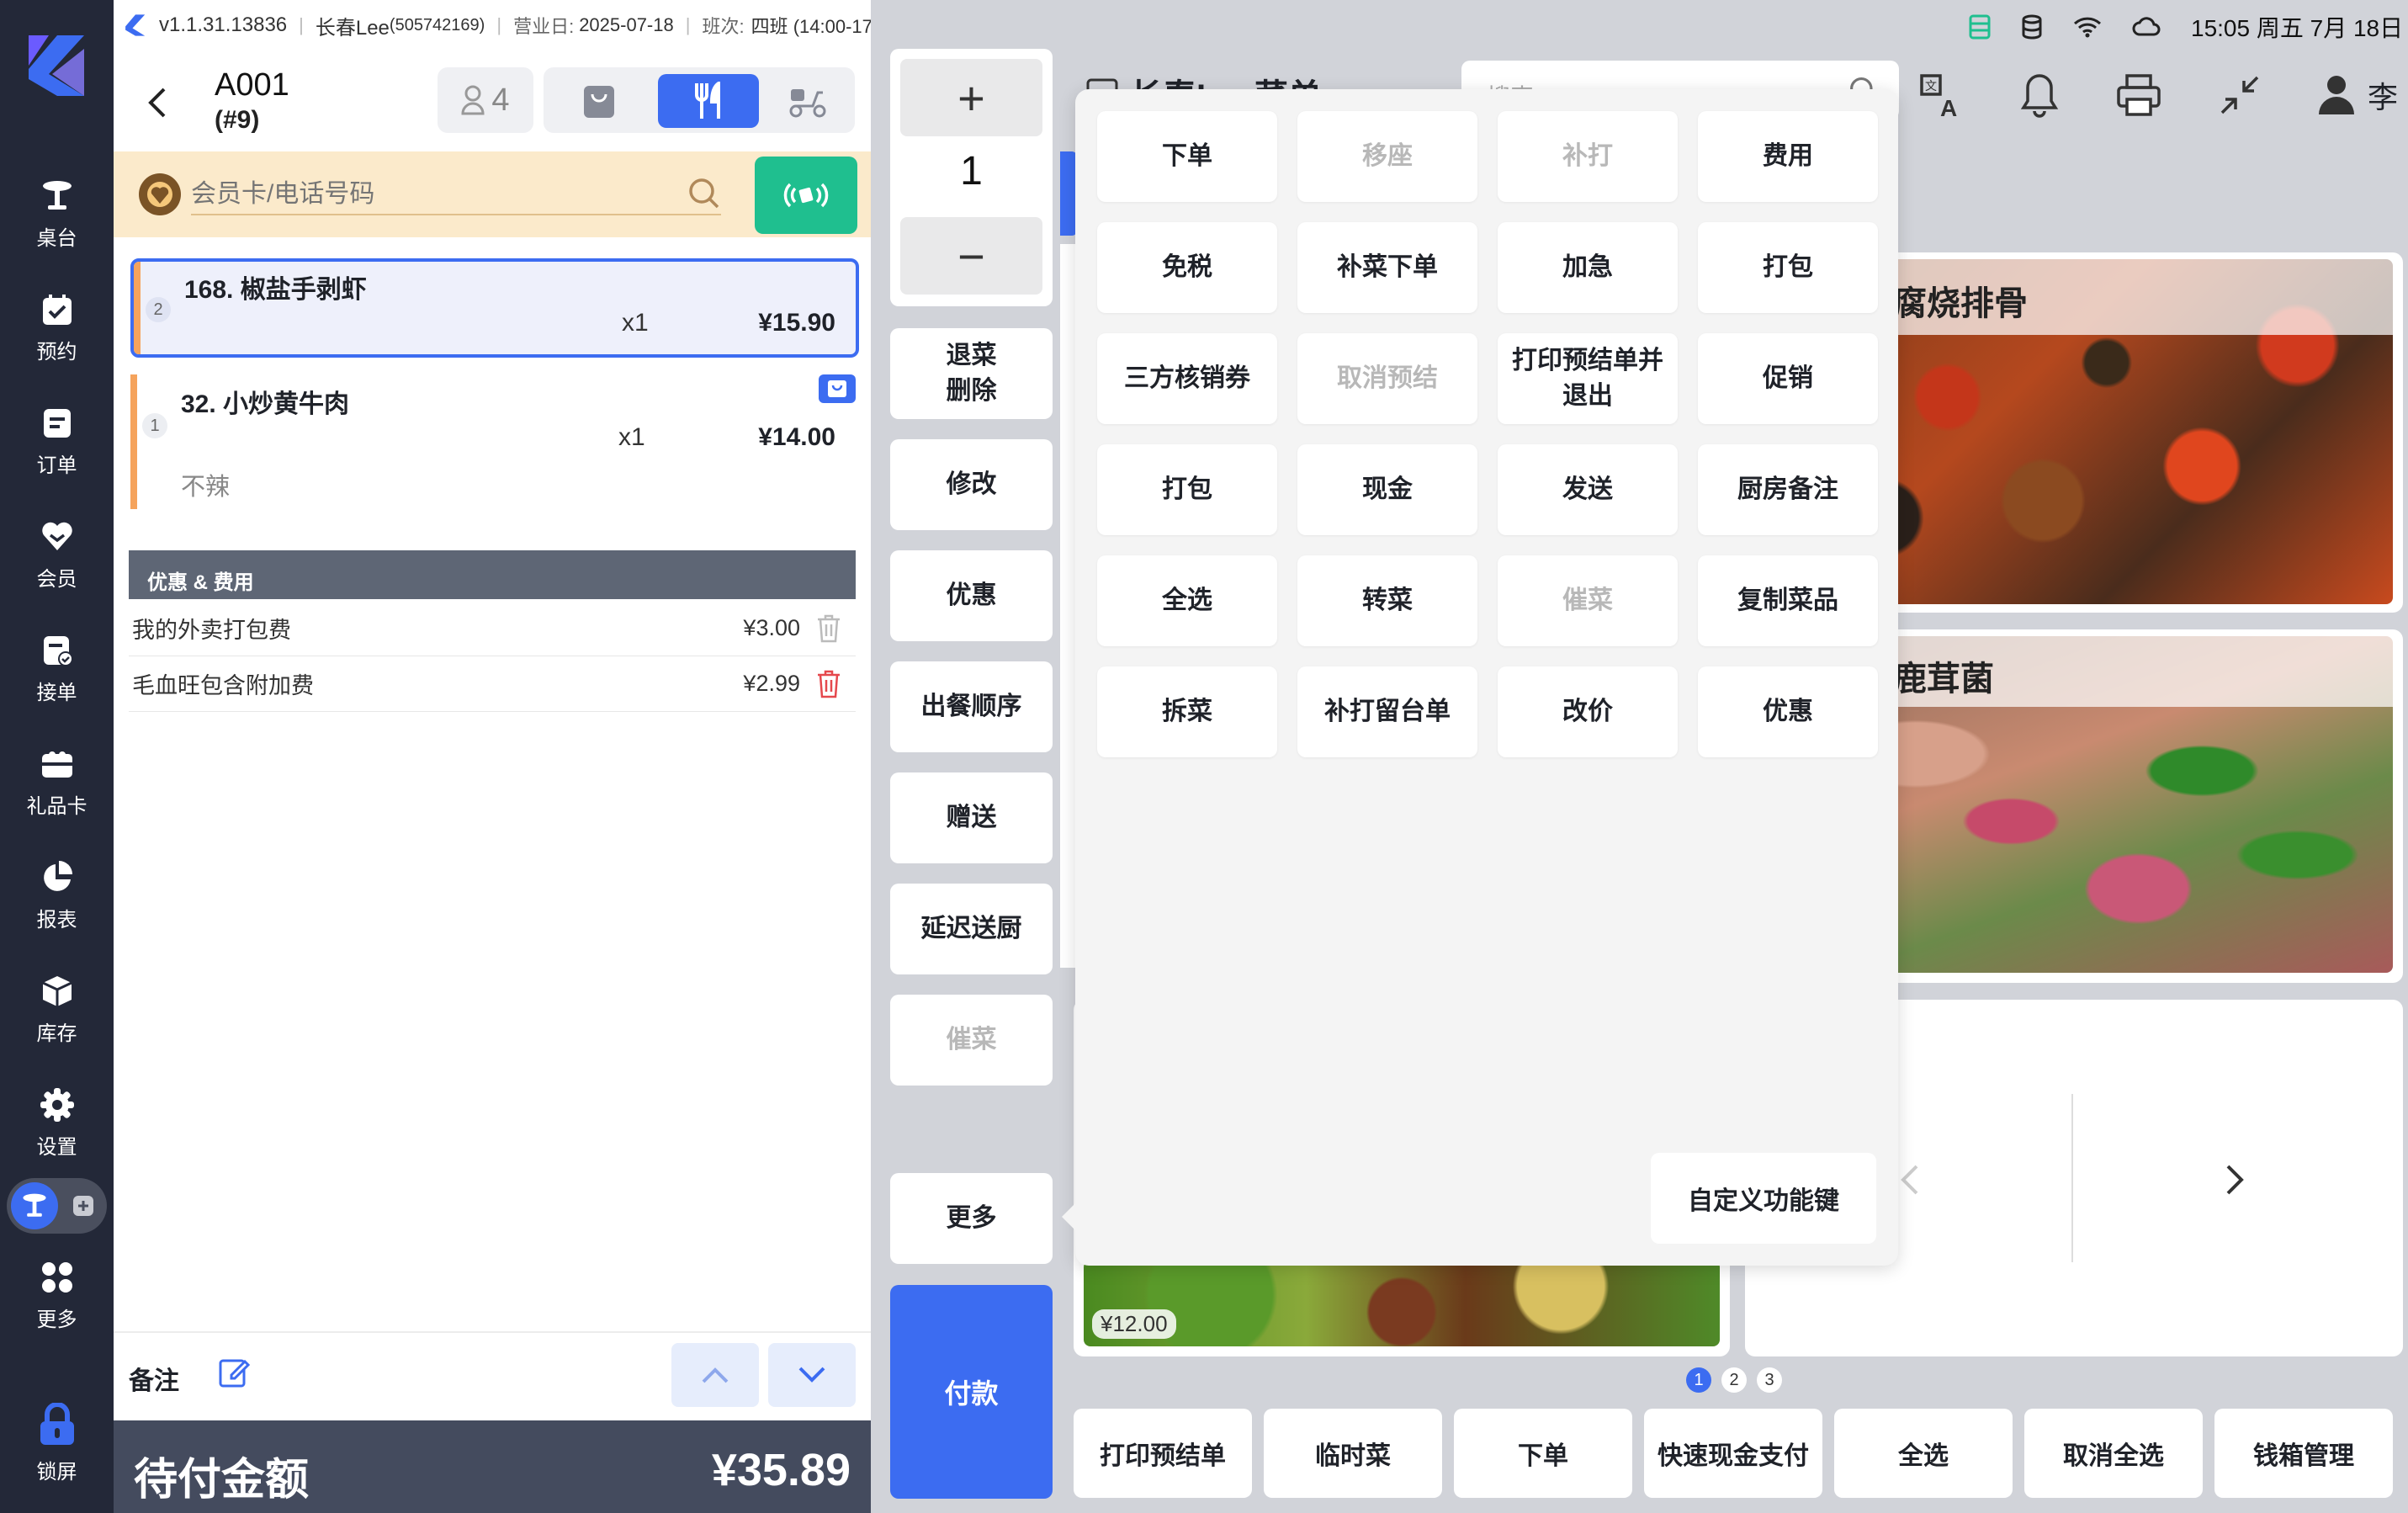 The height and width of the screenshot is (1513, 2408). I want to click on nav-item-lock: 锁屏, so click(57, 1443).